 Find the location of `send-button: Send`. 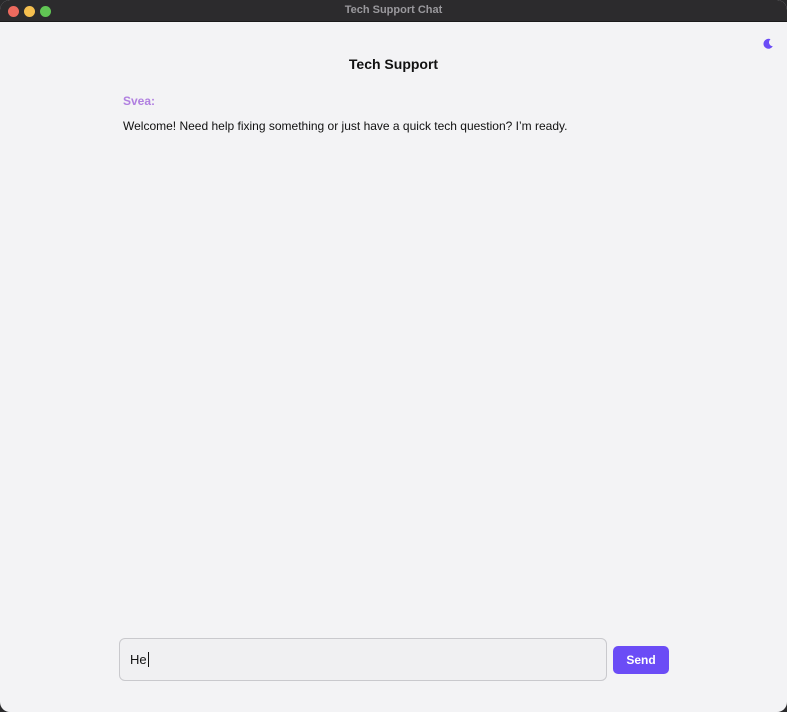

send-button: Send is located at coordinates (641, 660).